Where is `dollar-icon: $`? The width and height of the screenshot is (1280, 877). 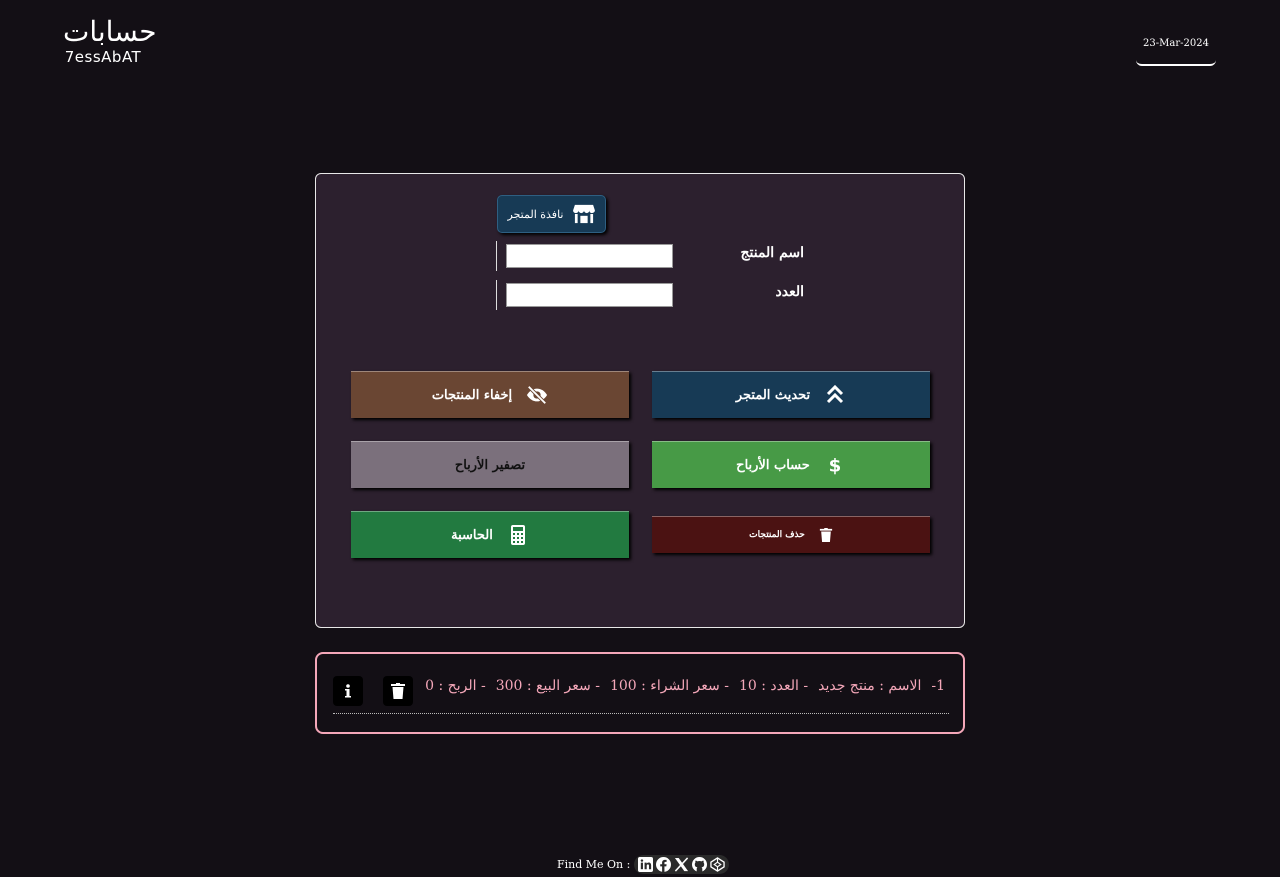 dollar-icon: $ is located at coordinates (834, 465).